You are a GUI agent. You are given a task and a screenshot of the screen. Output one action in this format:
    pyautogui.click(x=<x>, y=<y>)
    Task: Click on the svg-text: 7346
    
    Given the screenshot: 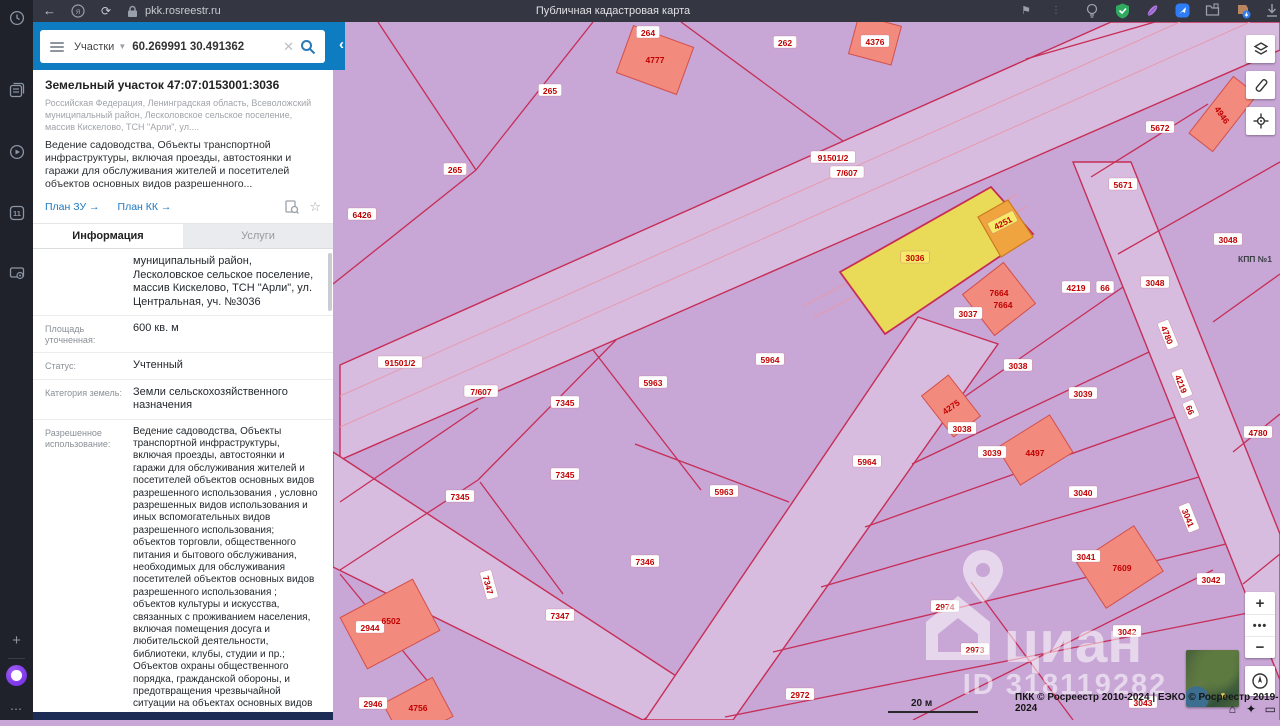 What is the action you would take?
    pyautogui.click(x=645, y=562)
    